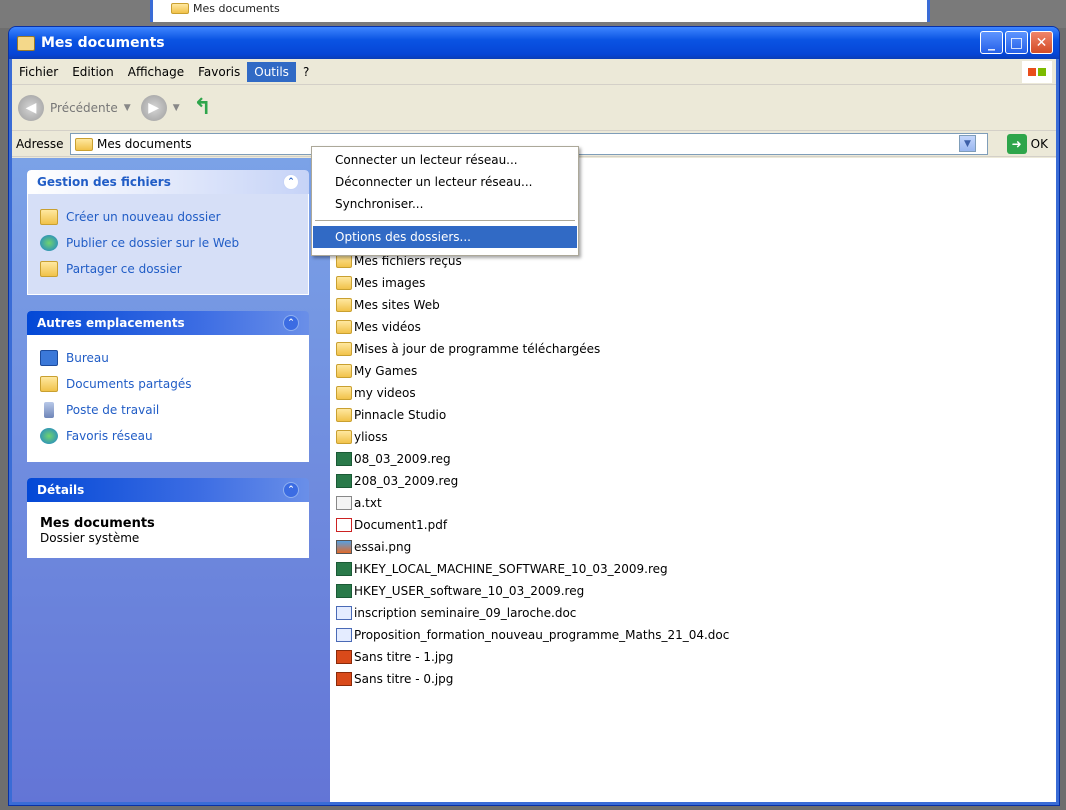 The width and height of the screenshot is (1066, 810). What do you see at coordinates (696, 459) in the screenshot?
I see `list-item: 08_03_2009.reg` at bounding box center [696, 459].